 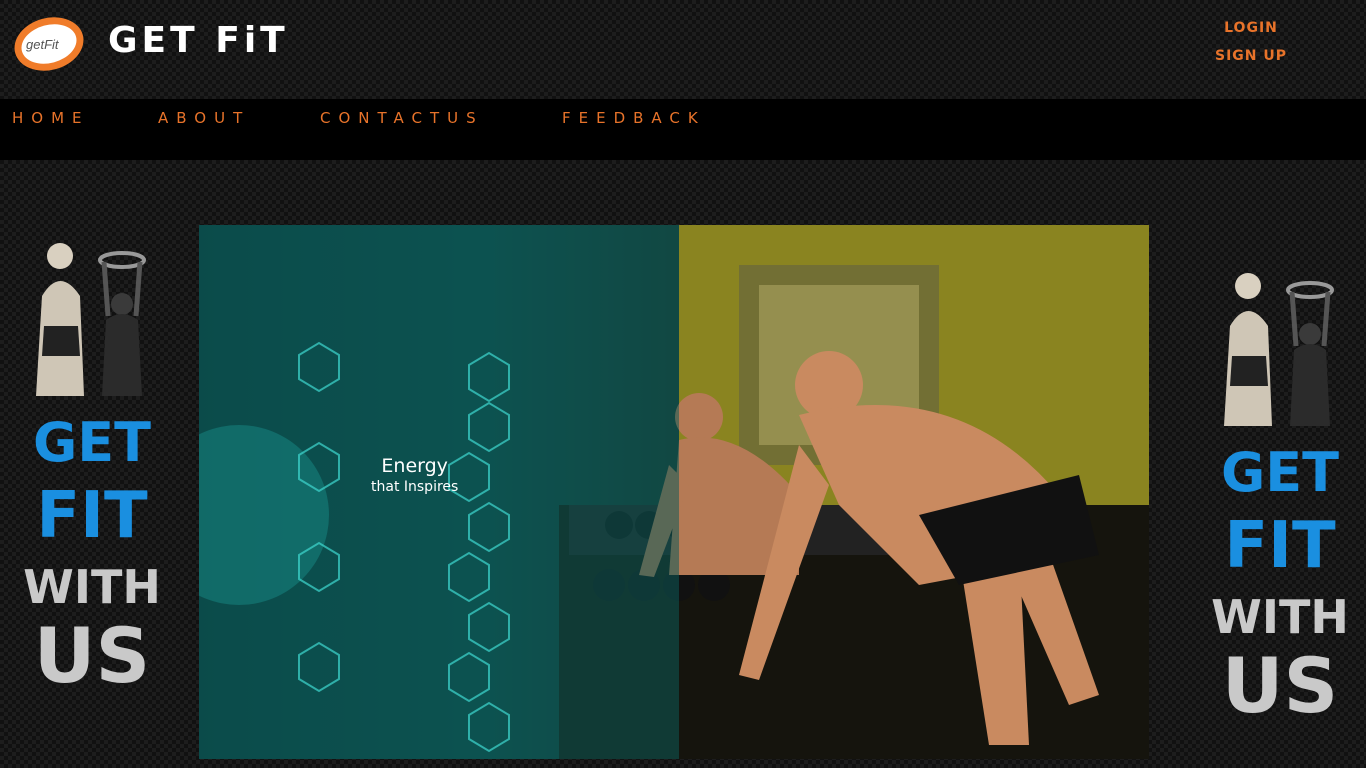 I want to click on promo-left-line1: GET, so click(x=92, y=442).